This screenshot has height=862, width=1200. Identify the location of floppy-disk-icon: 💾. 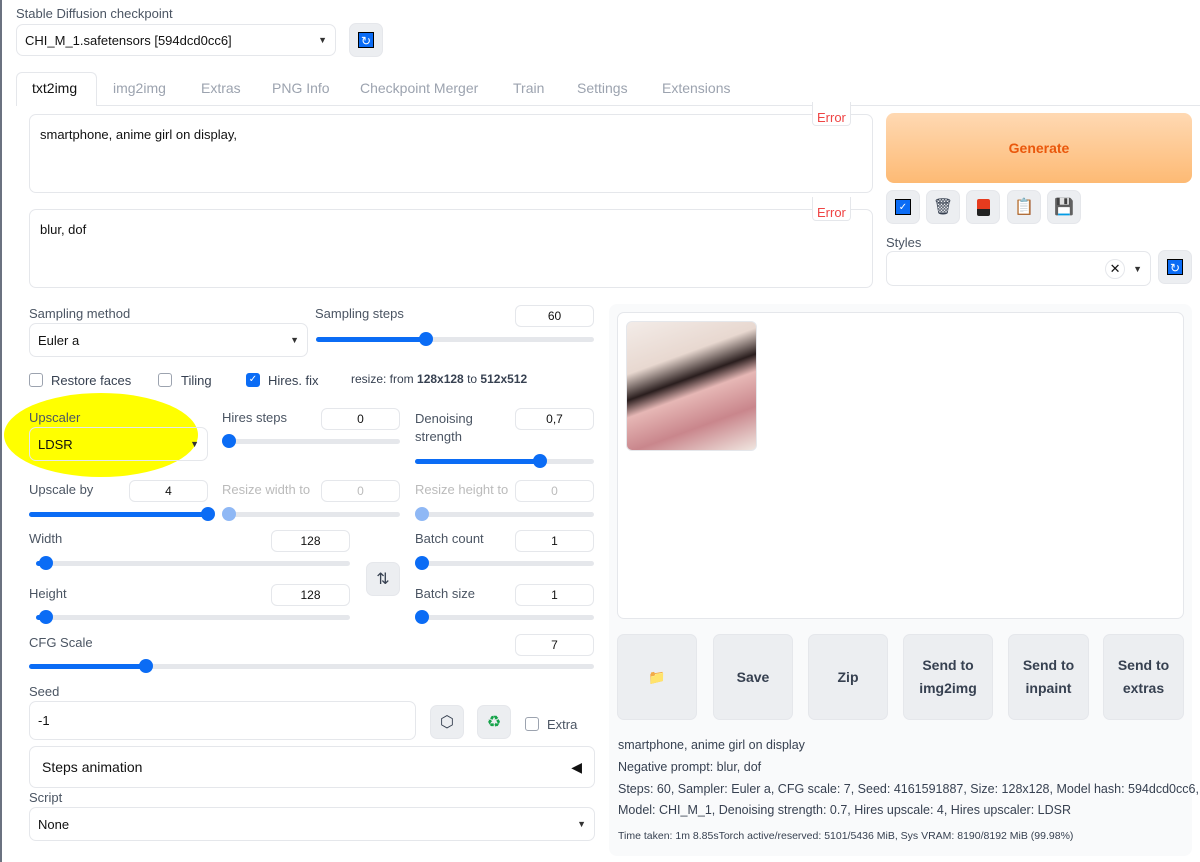
(1064, 207).